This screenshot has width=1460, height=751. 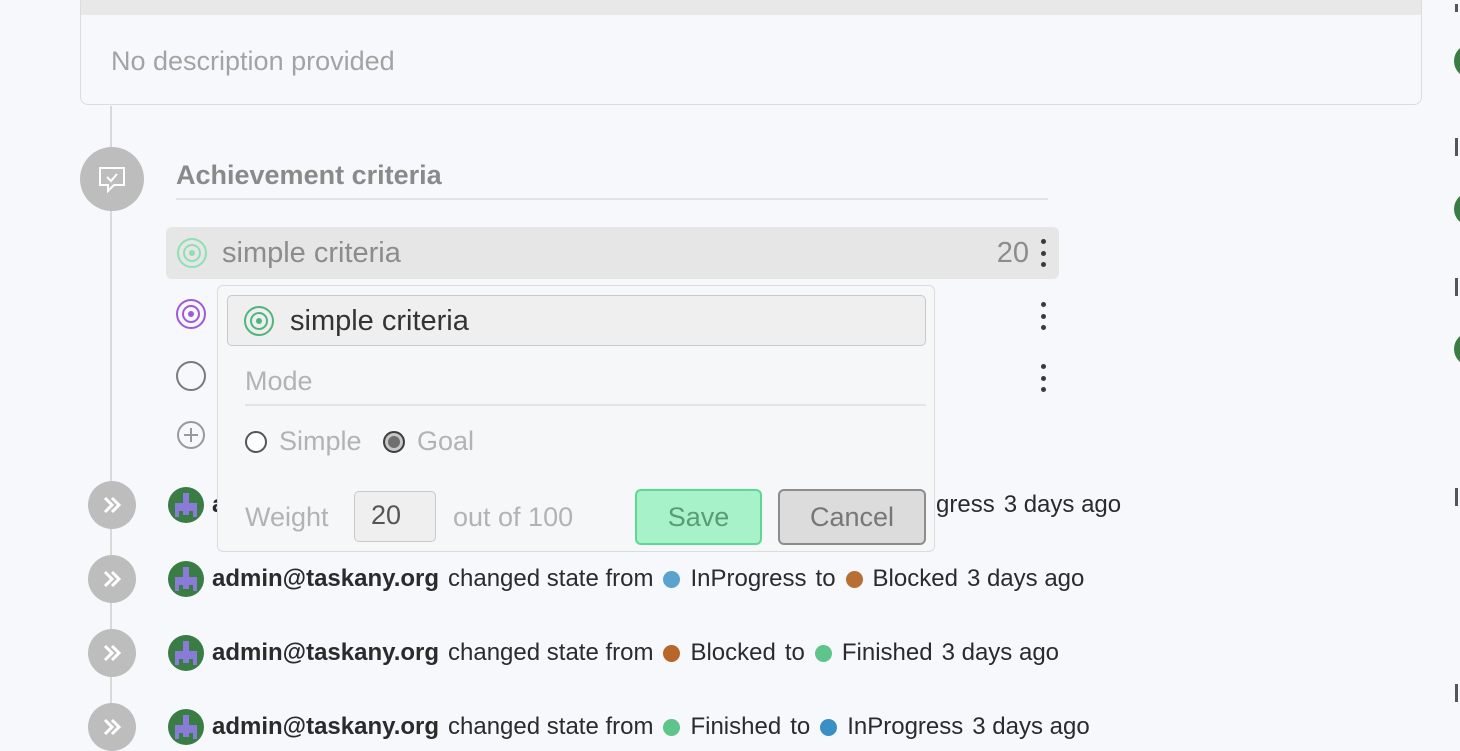 I want to click on cancel-button: Cancel, so click(x=852, y=517).